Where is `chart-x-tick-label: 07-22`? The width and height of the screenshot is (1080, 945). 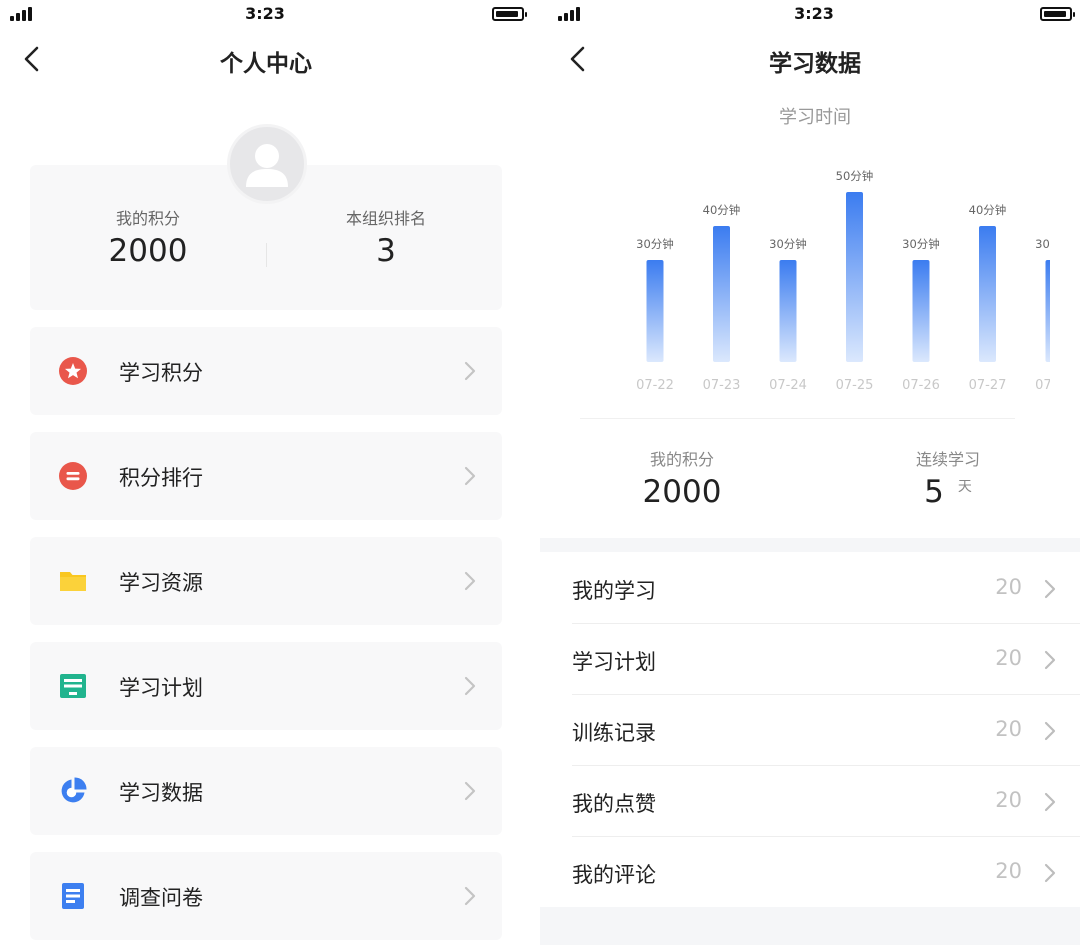 chart-x-tick-label: 07-22 is located at coordinates (655, 385).